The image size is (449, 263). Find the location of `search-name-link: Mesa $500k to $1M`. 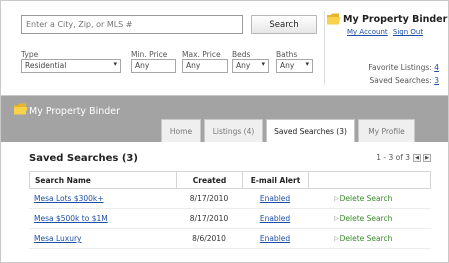

search-name-link: Mesa $500k to $1M is located at coordinates (71, 218).